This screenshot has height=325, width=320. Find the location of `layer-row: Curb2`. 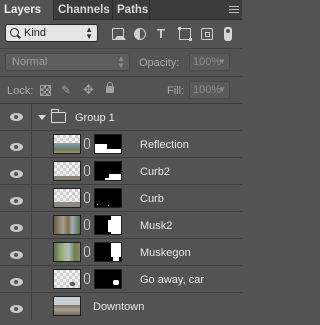

layer-row: Curb2 is located at coordinates (121, 171).